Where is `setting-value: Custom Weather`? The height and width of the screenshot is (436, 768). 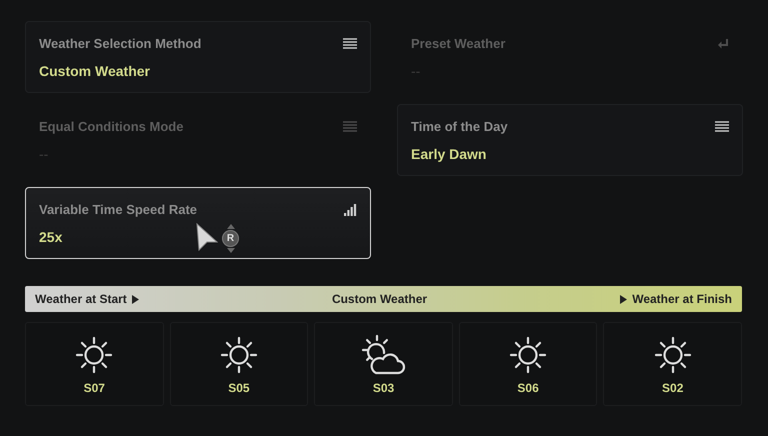
setting-value: Custom Weather is located at coordinates (94, 71).